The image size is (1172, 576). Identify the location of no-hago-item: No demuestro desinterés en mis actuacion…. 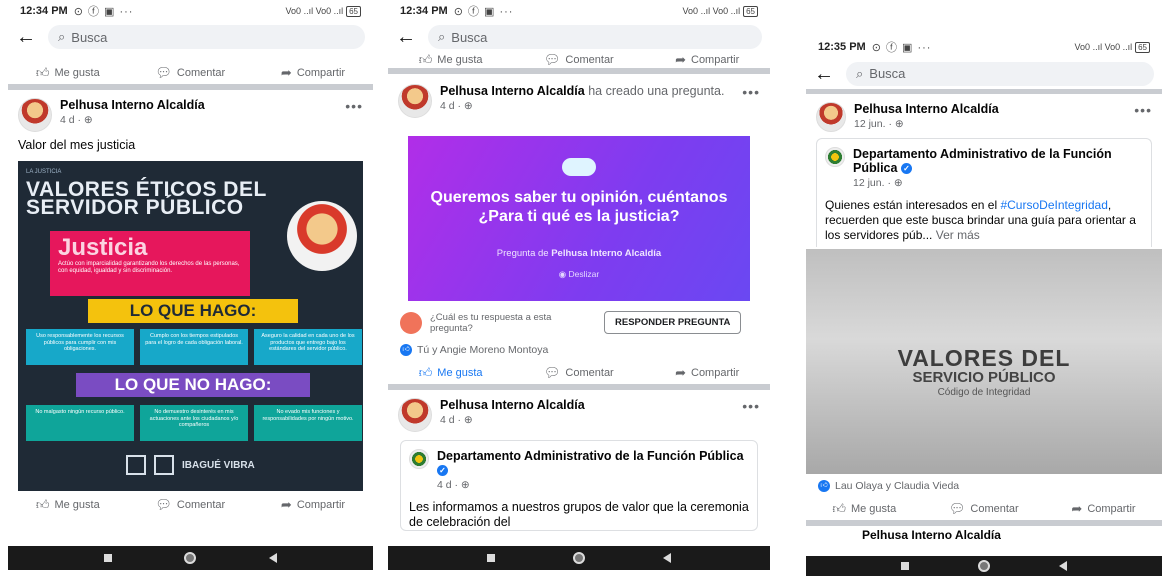
(194, 423).